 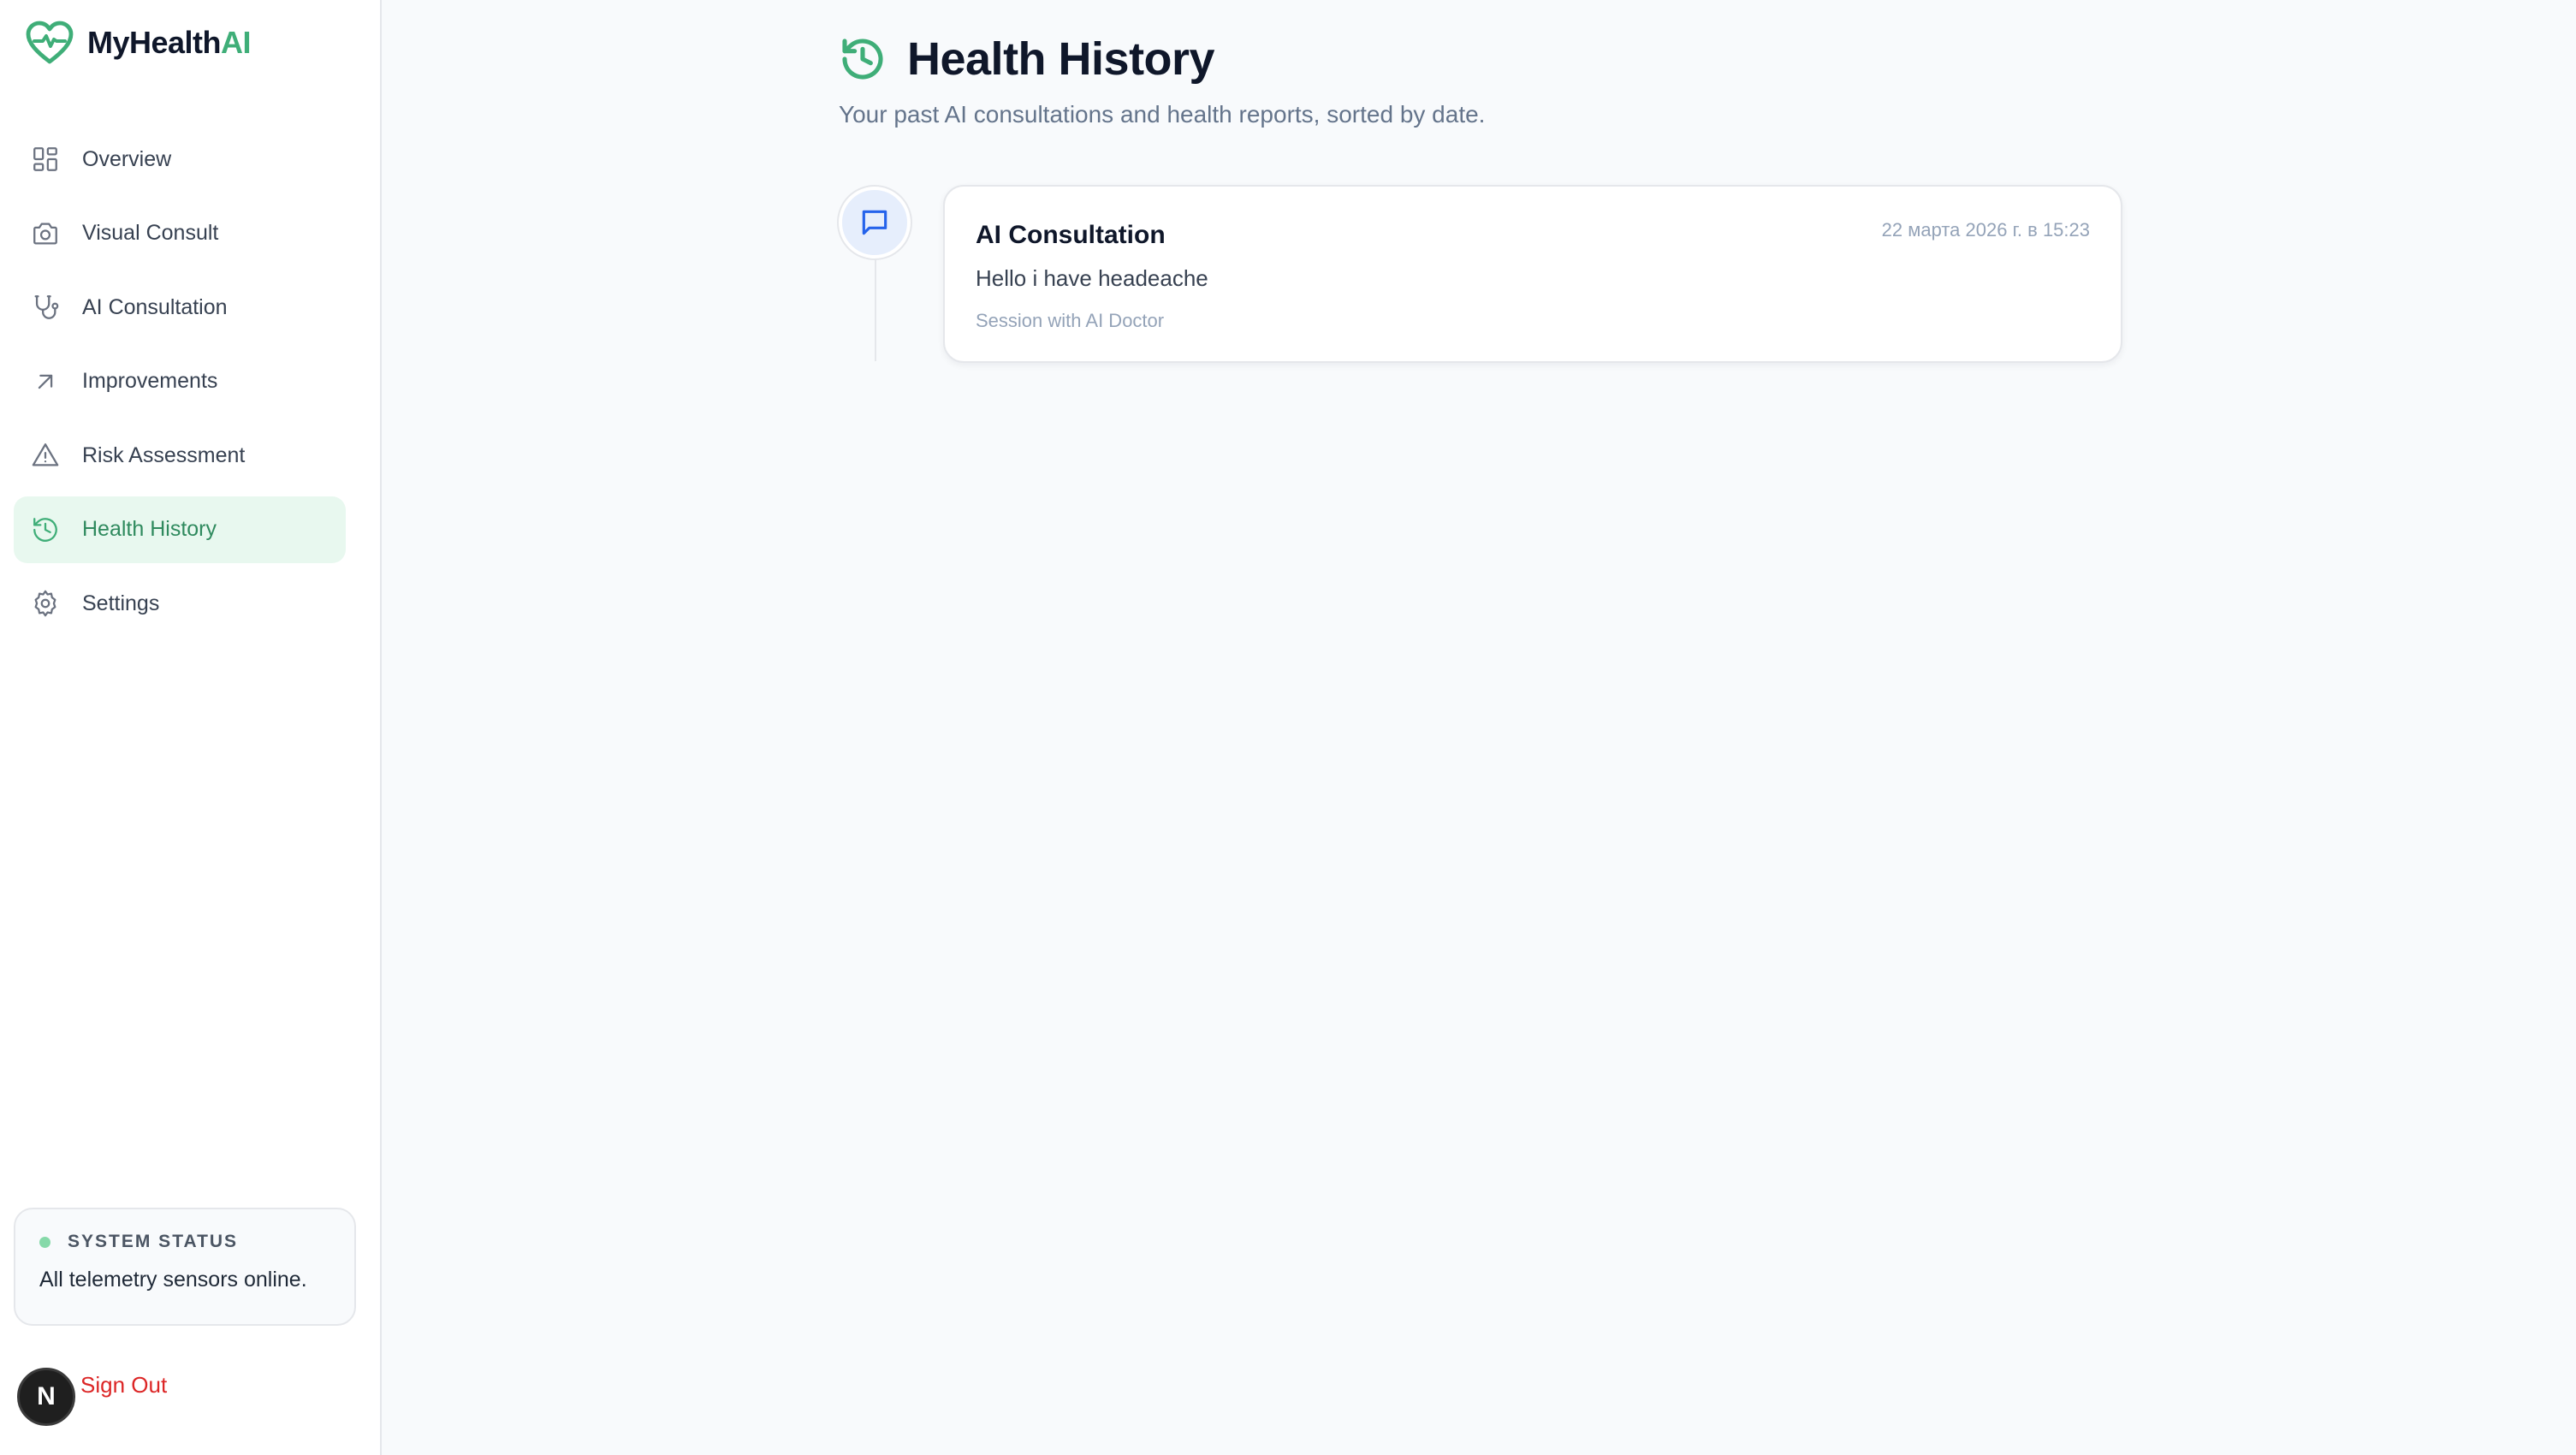 I want to click on sidebar-item-overview: Overview, so click(x=180, y=159).